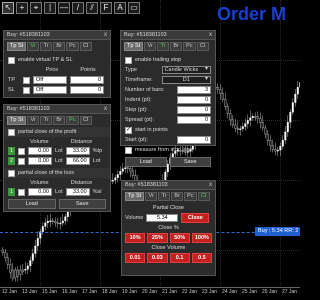 The width and height of the screenshot is (320, 300). I want to click on close-25-pct-button: 25%, so click(157, 238).